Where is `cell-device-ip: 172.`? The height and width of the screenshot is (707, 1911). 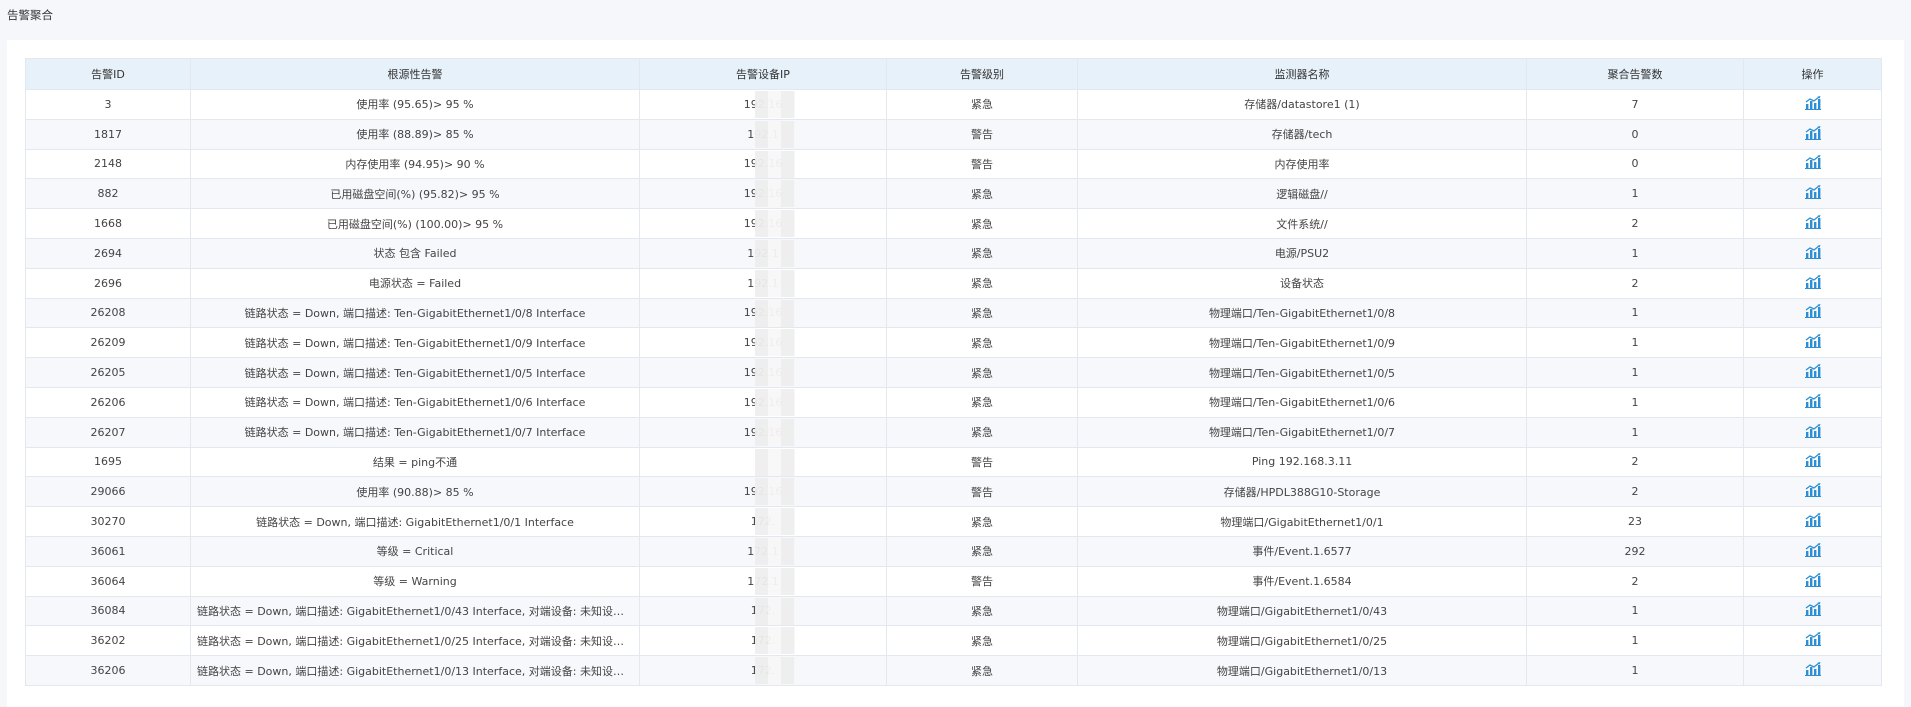
cell-device-ip: 172. is located at coordinates (763, 521).